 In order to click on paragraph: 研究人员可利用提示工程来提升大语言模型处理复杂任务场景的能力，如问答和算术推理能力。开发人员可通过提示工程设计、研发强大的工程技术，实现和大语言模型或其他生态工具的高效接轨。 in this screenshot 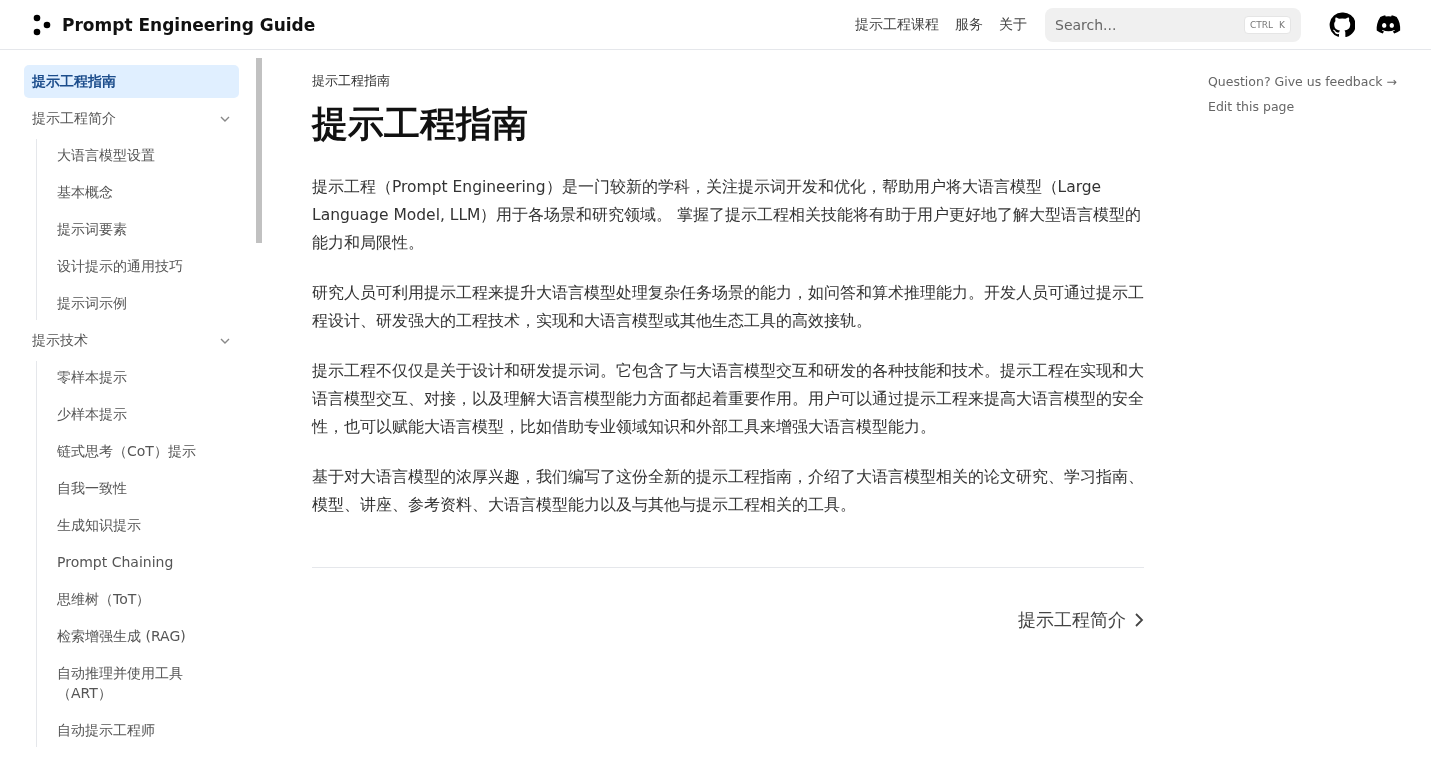, I will do `click(728, 307)`.